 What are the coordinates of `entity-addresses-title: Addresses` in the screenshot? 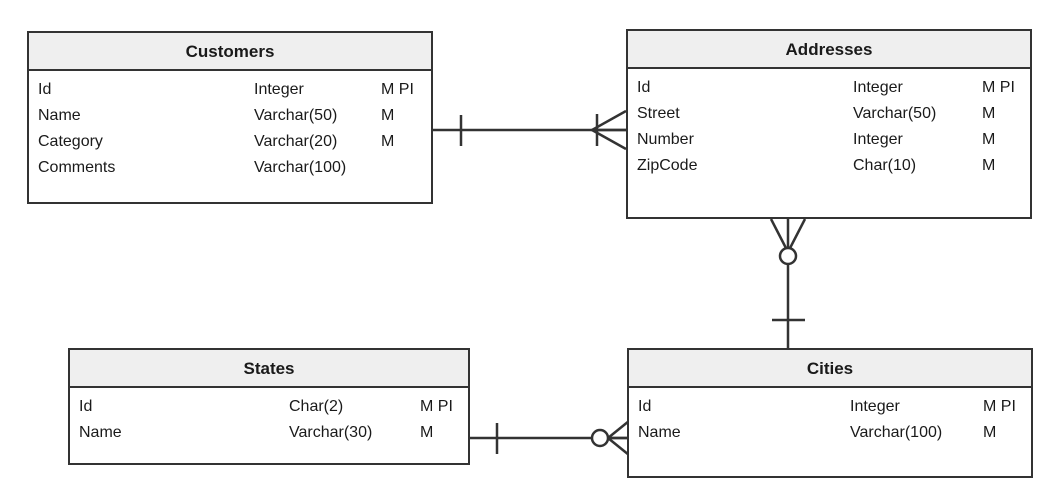 It's located at (829, 50).